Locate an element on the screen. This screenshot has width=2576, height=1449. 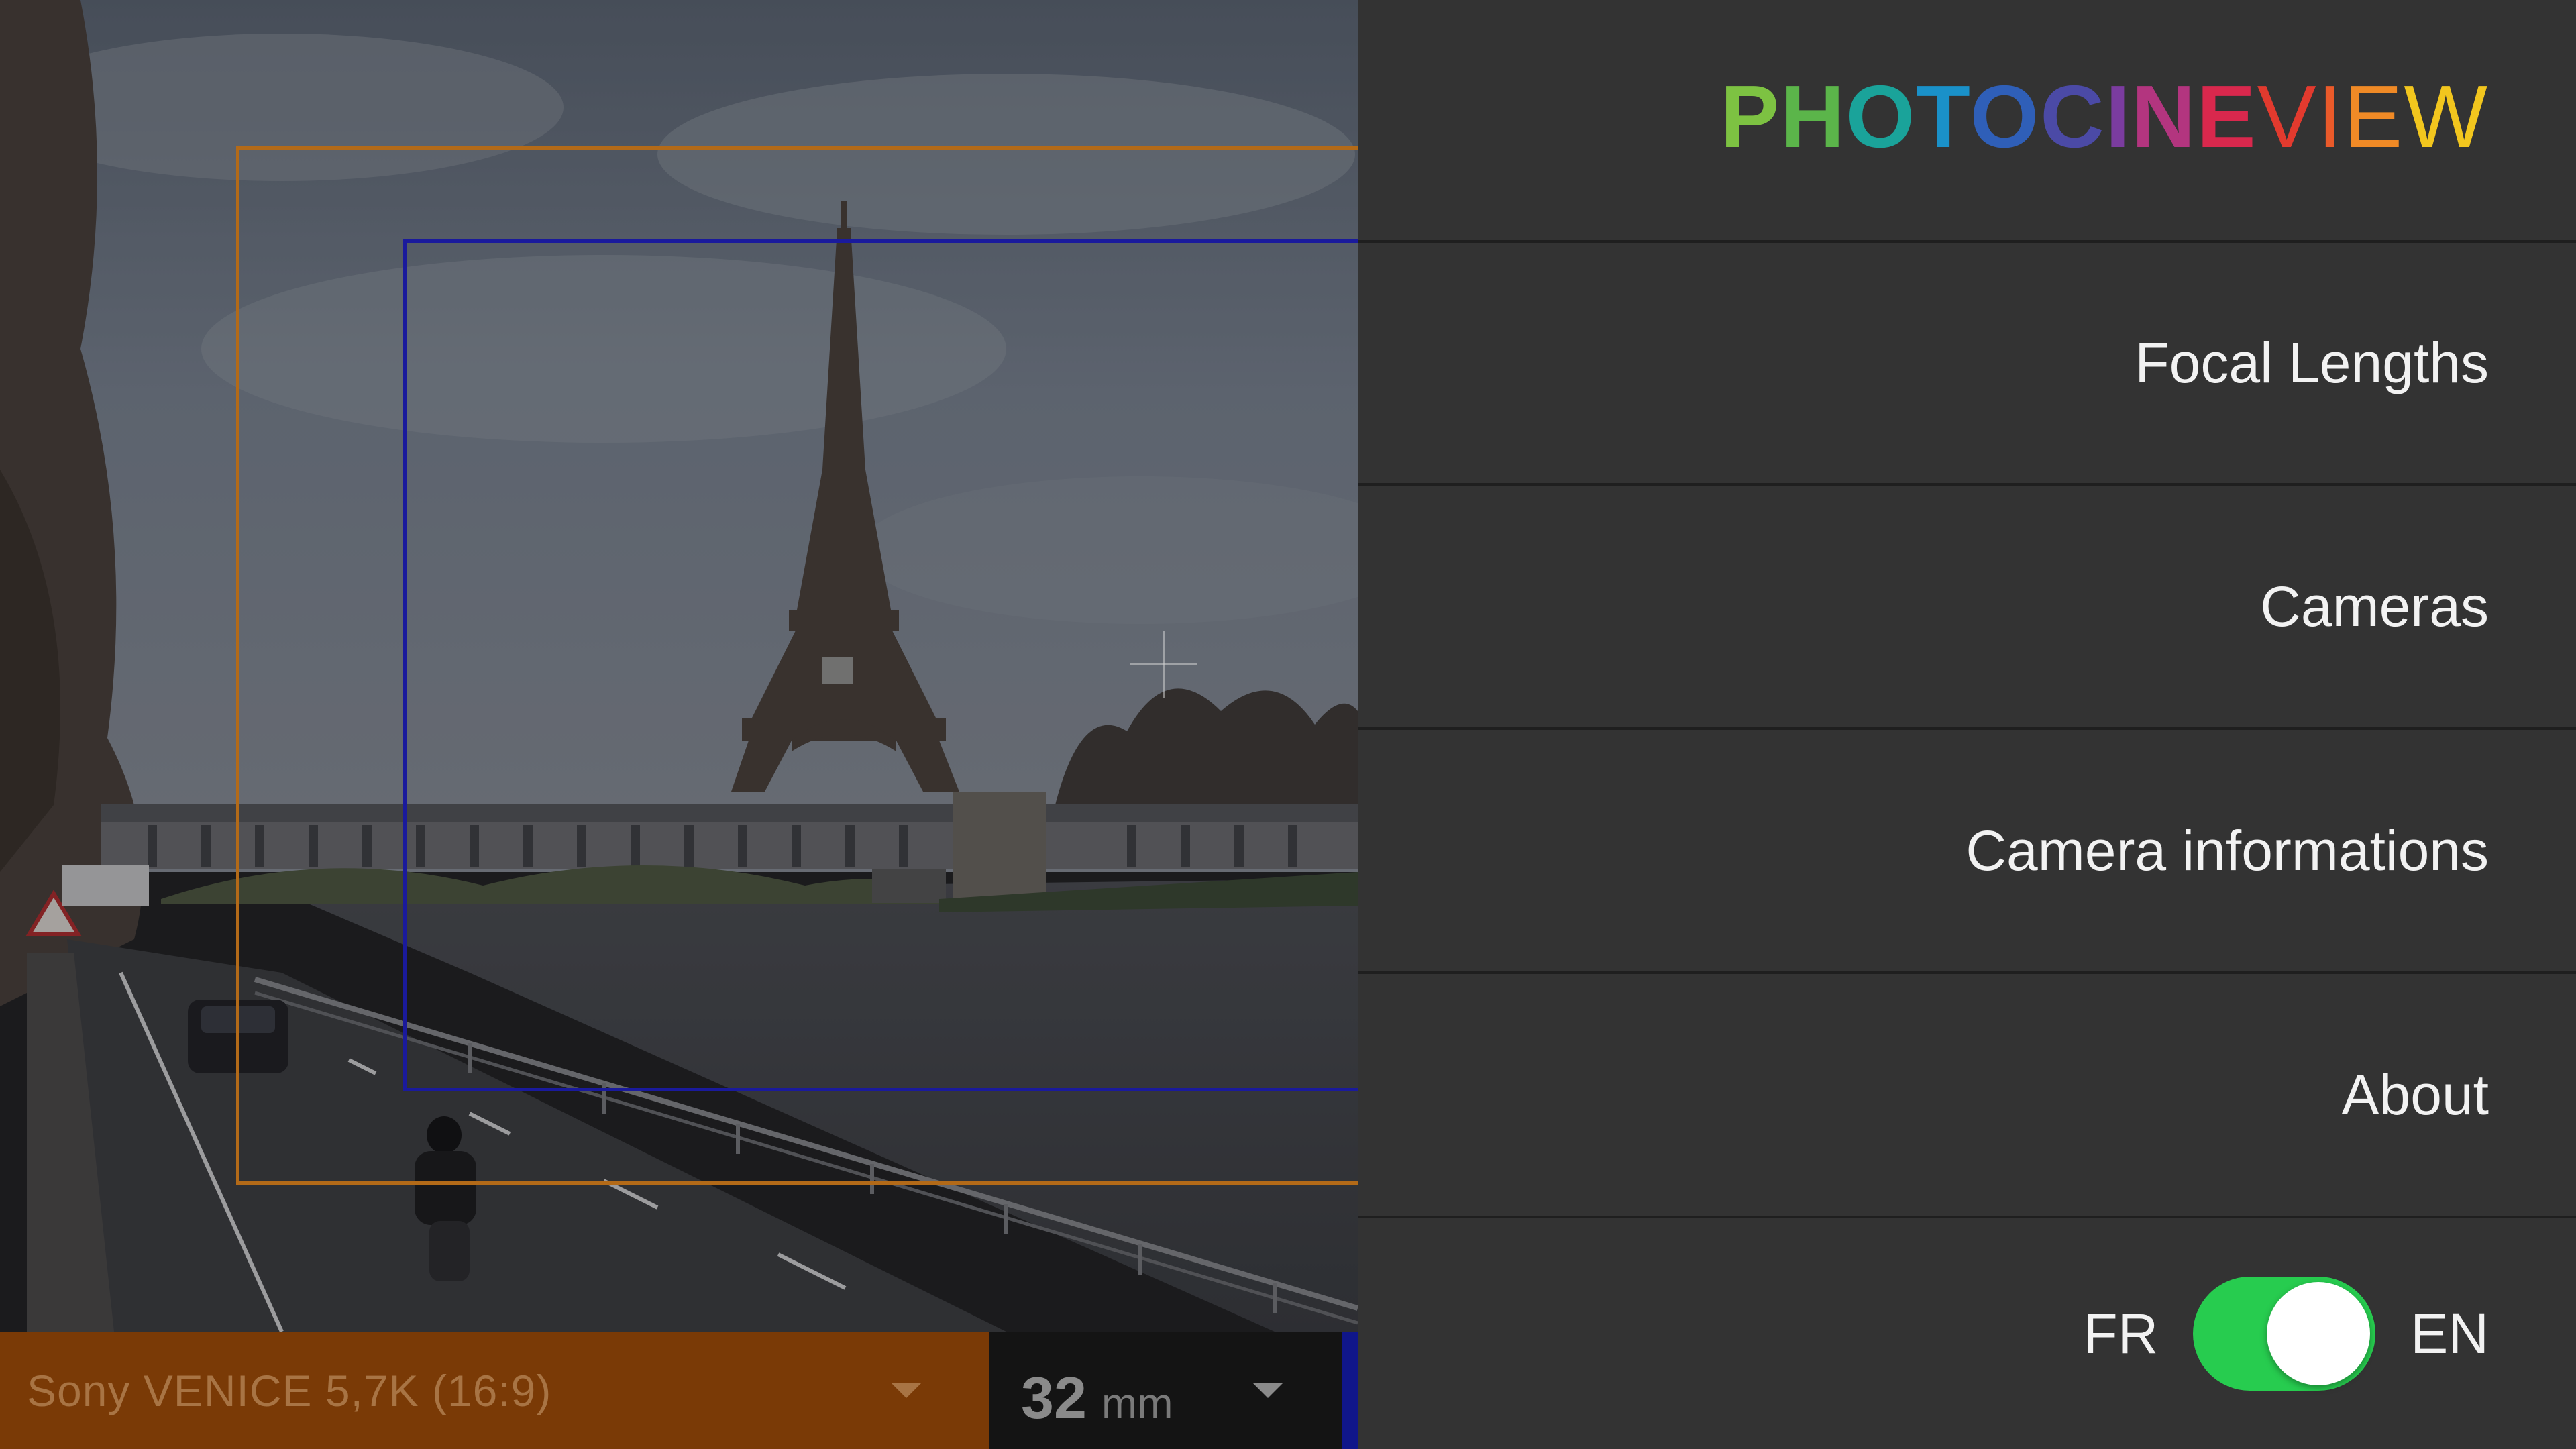
menu-item-camera-informations: Camera informations is located at coordinates (1967, 852).